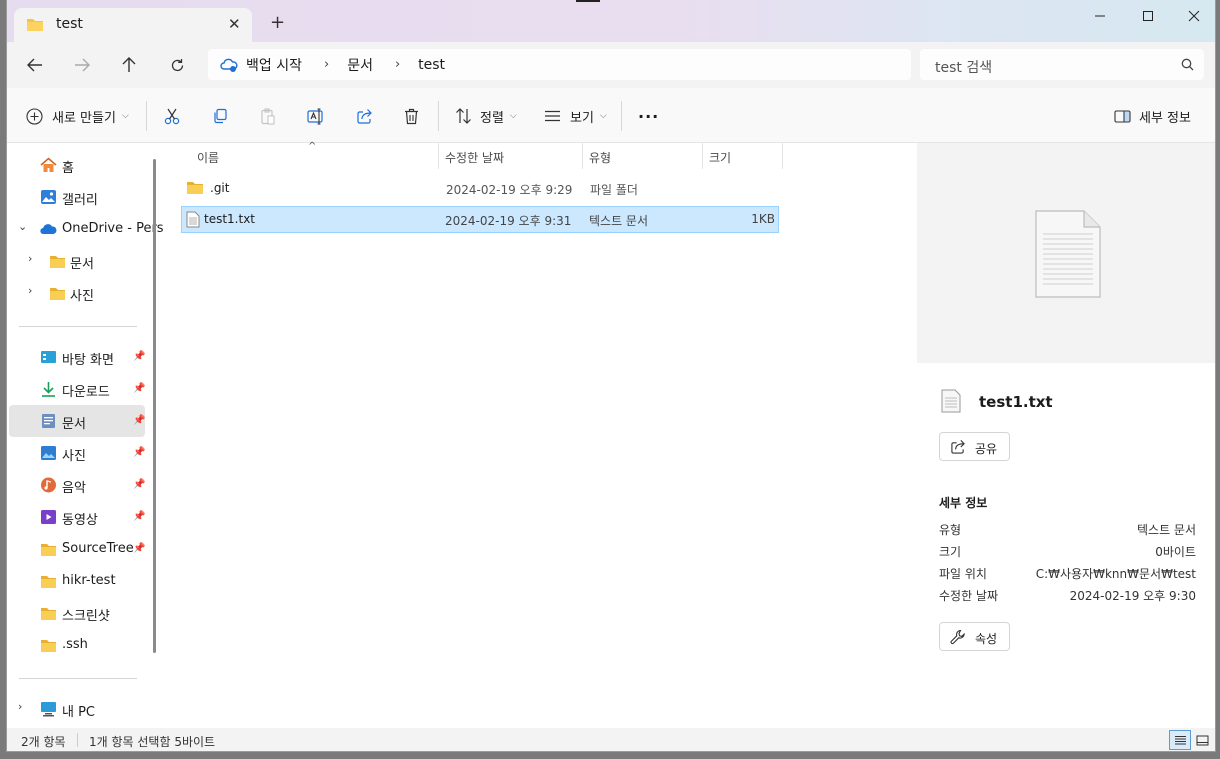  What do you see at coordinates (963, 503) in the screenshot?
I see `details-section-title: 세부 정보` at bounding box center [963, 503].